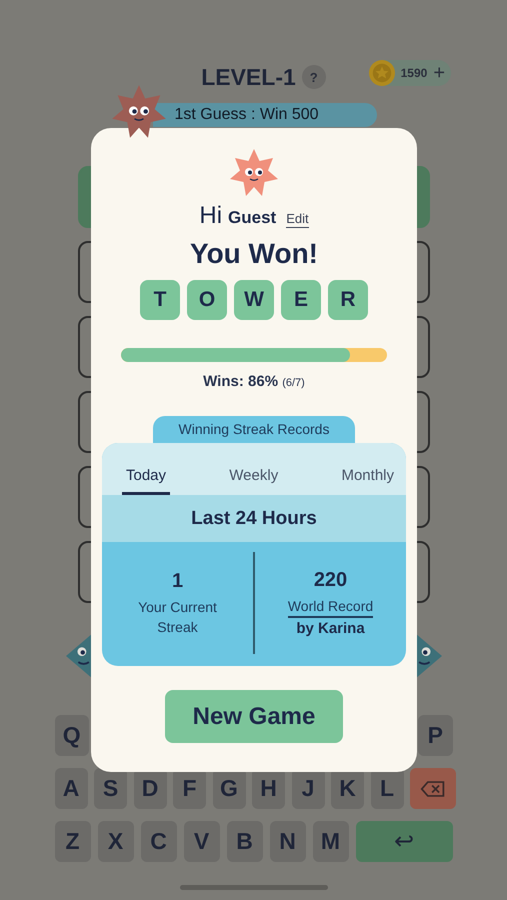 This screenshot has height=900, width=507. I want to click on new-game-button: New Game, so click(254, 716).